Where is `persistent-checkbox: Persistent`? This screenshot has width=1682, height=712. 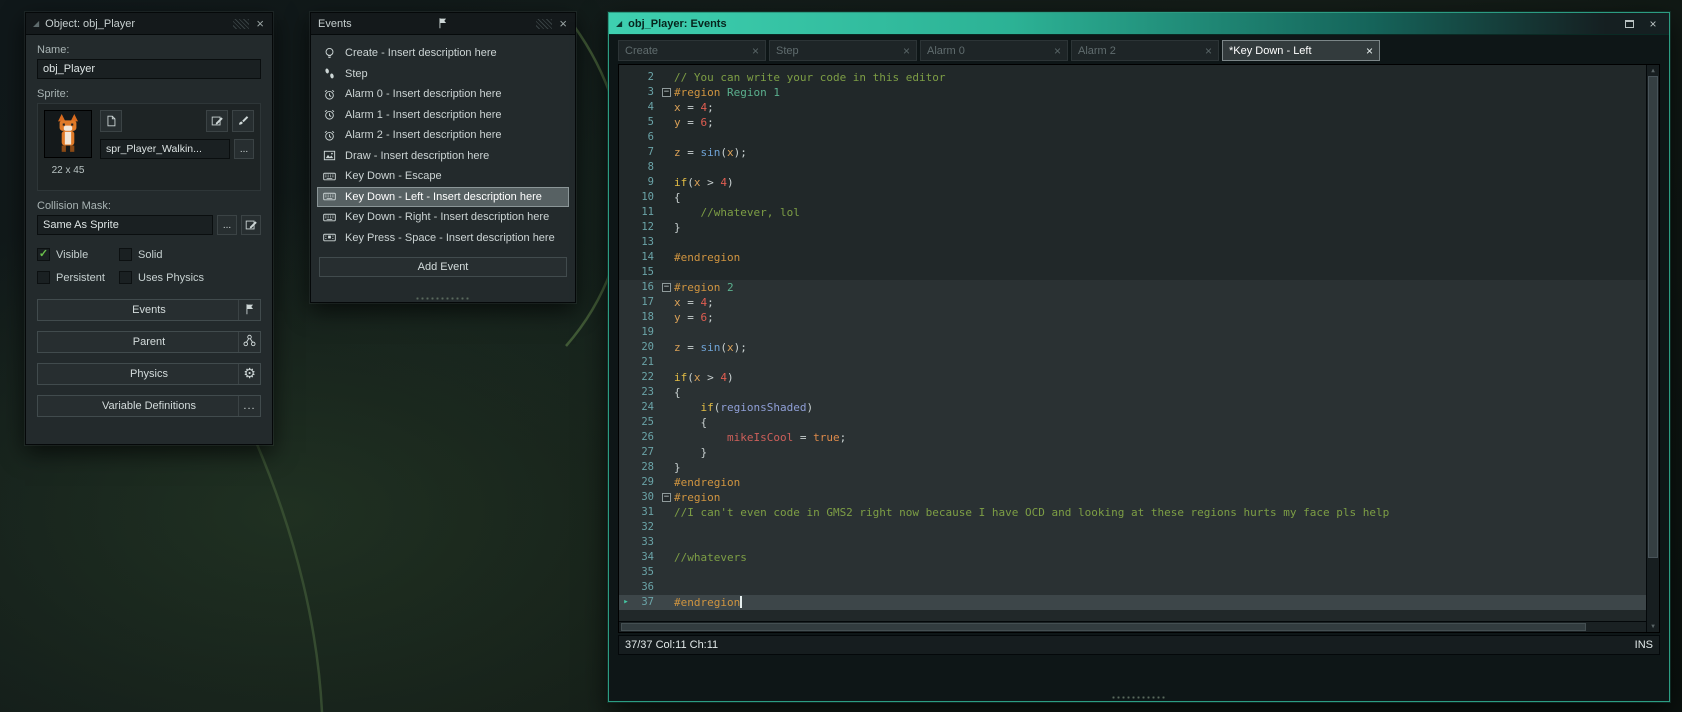 persistent-checkbox: Persistent is located at coordinates (76, 277).